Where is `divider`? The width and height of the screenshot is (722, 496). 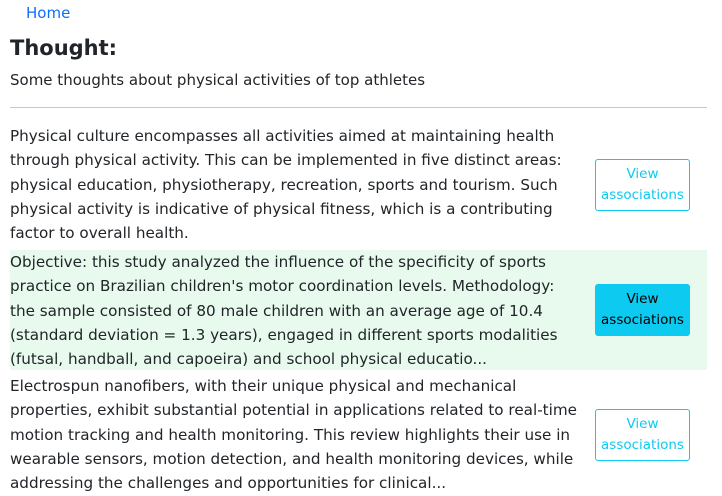 divider is located at coordinates (358, 107).